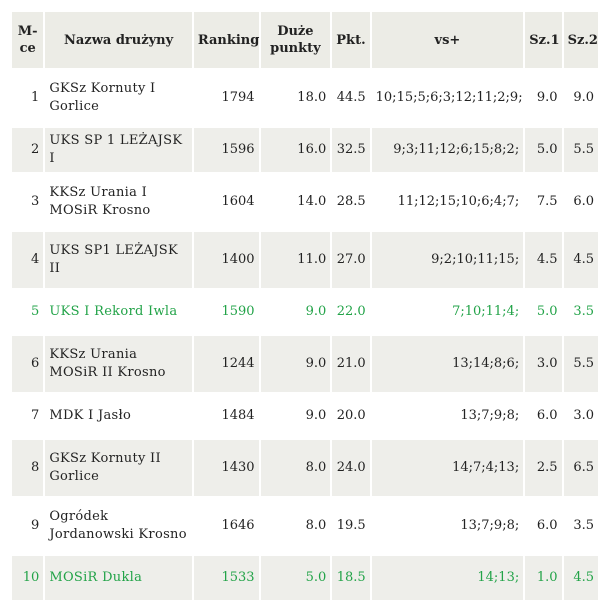  Describe the element at coordinates (226, 416) in the screenshot. I see `cell-ranking: 1484` at that location.